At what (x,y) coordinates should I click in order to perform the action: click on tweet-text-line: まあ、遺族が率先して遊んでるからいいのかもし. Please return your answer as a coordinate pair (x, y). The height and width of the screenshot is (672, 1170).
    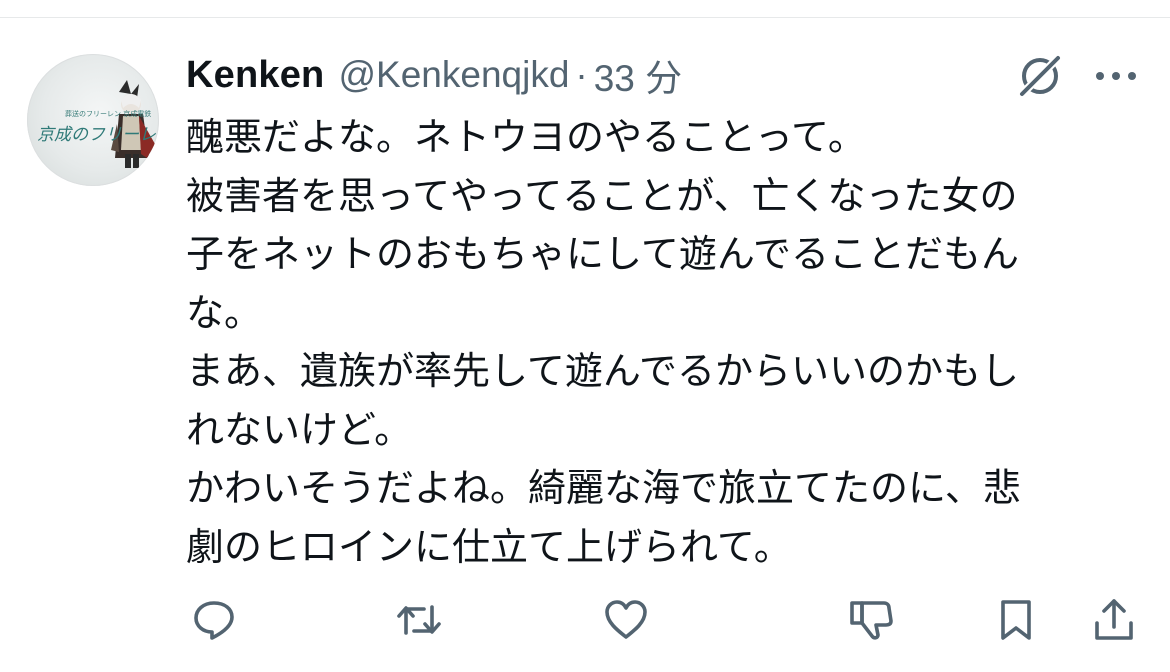
    Looking at the image, I should click on (602, 371).